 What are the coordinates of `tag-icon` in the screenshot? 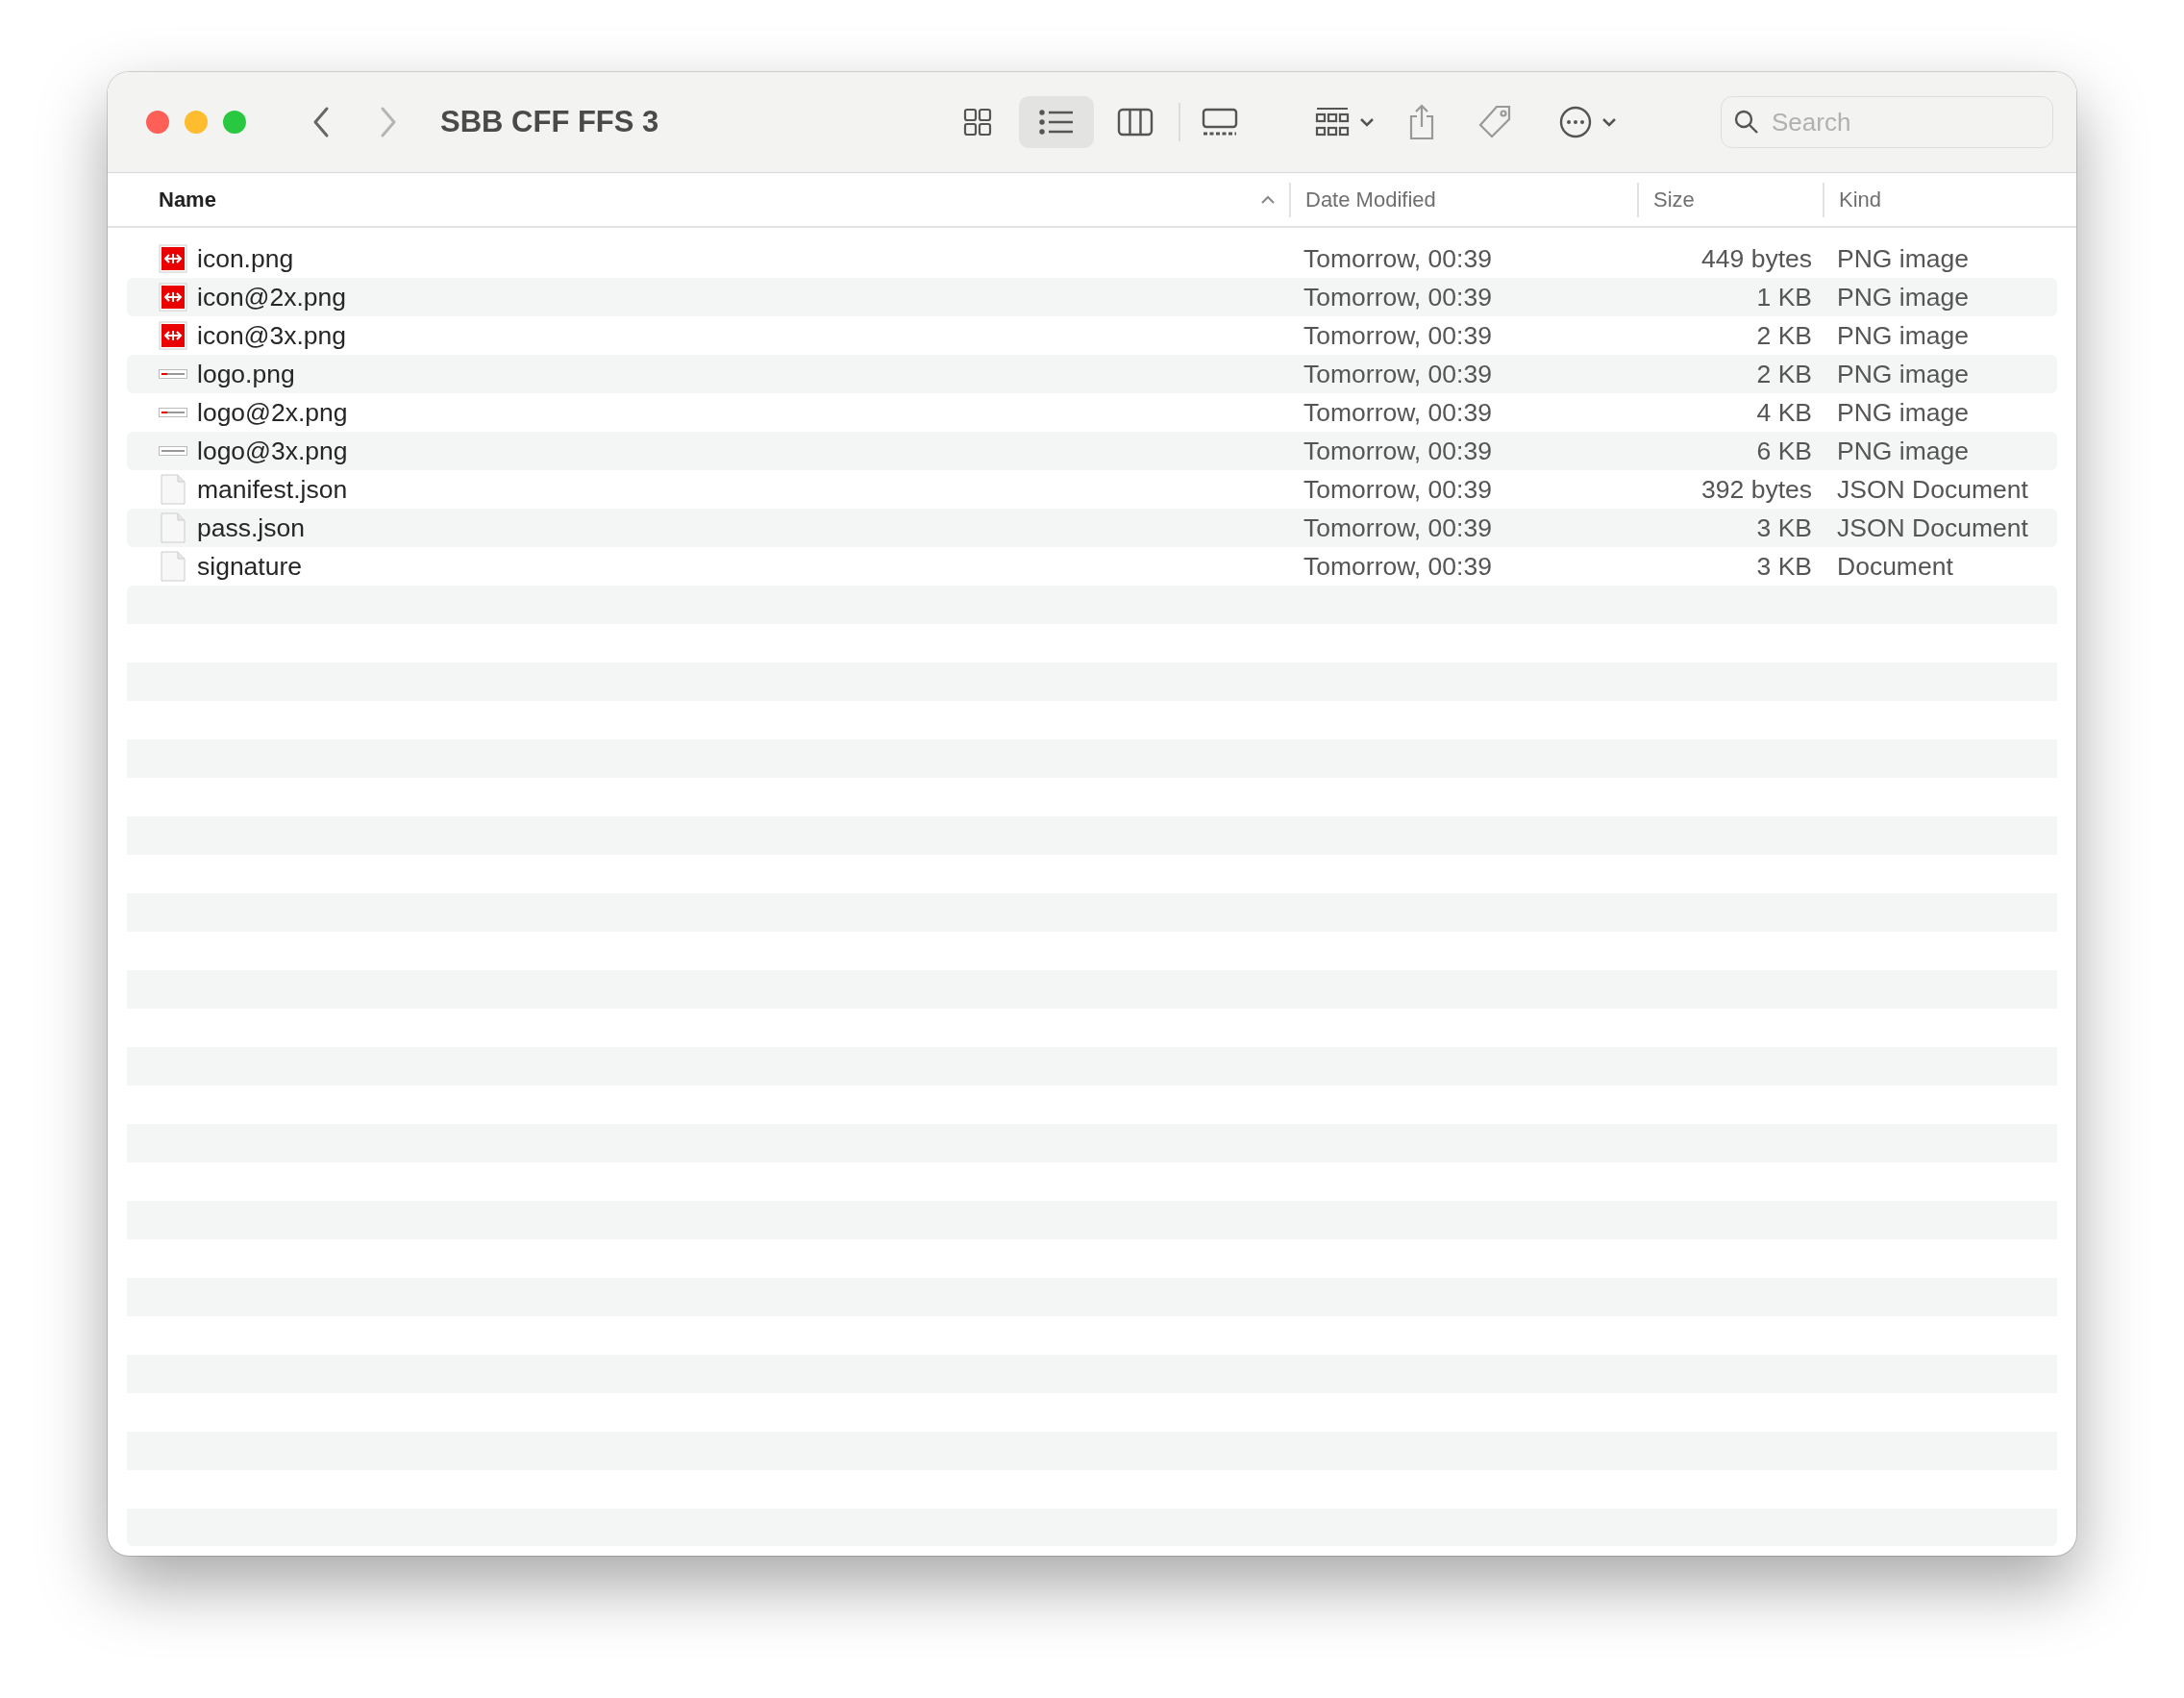 It's located at (1495, 122).